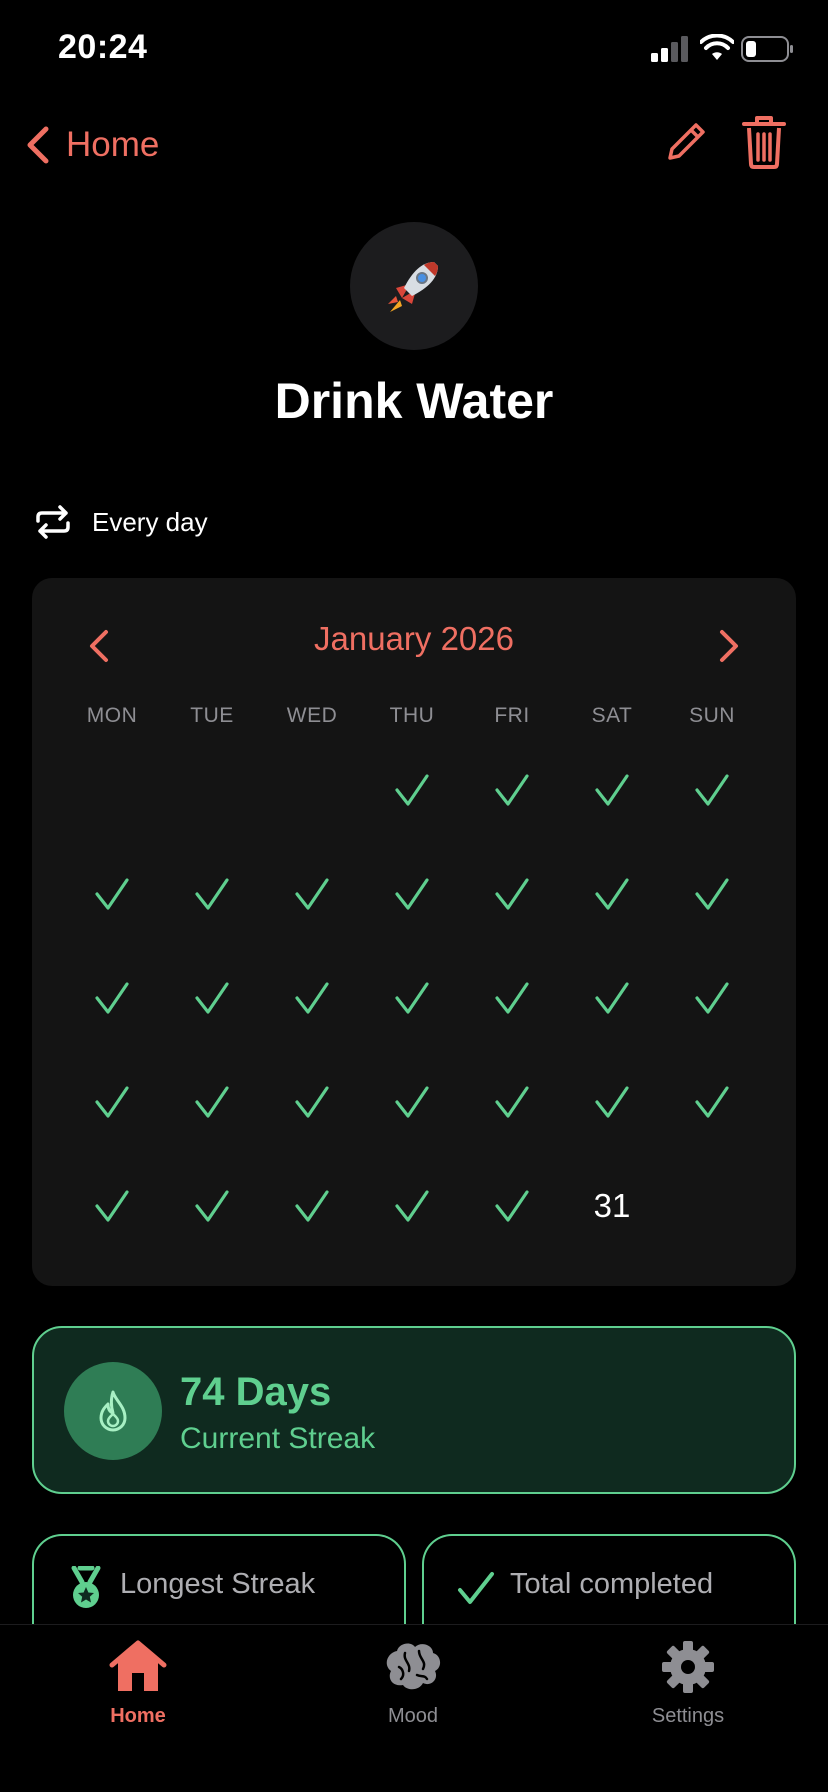  I want to click on nav-bar: Home, so click(414, 145).